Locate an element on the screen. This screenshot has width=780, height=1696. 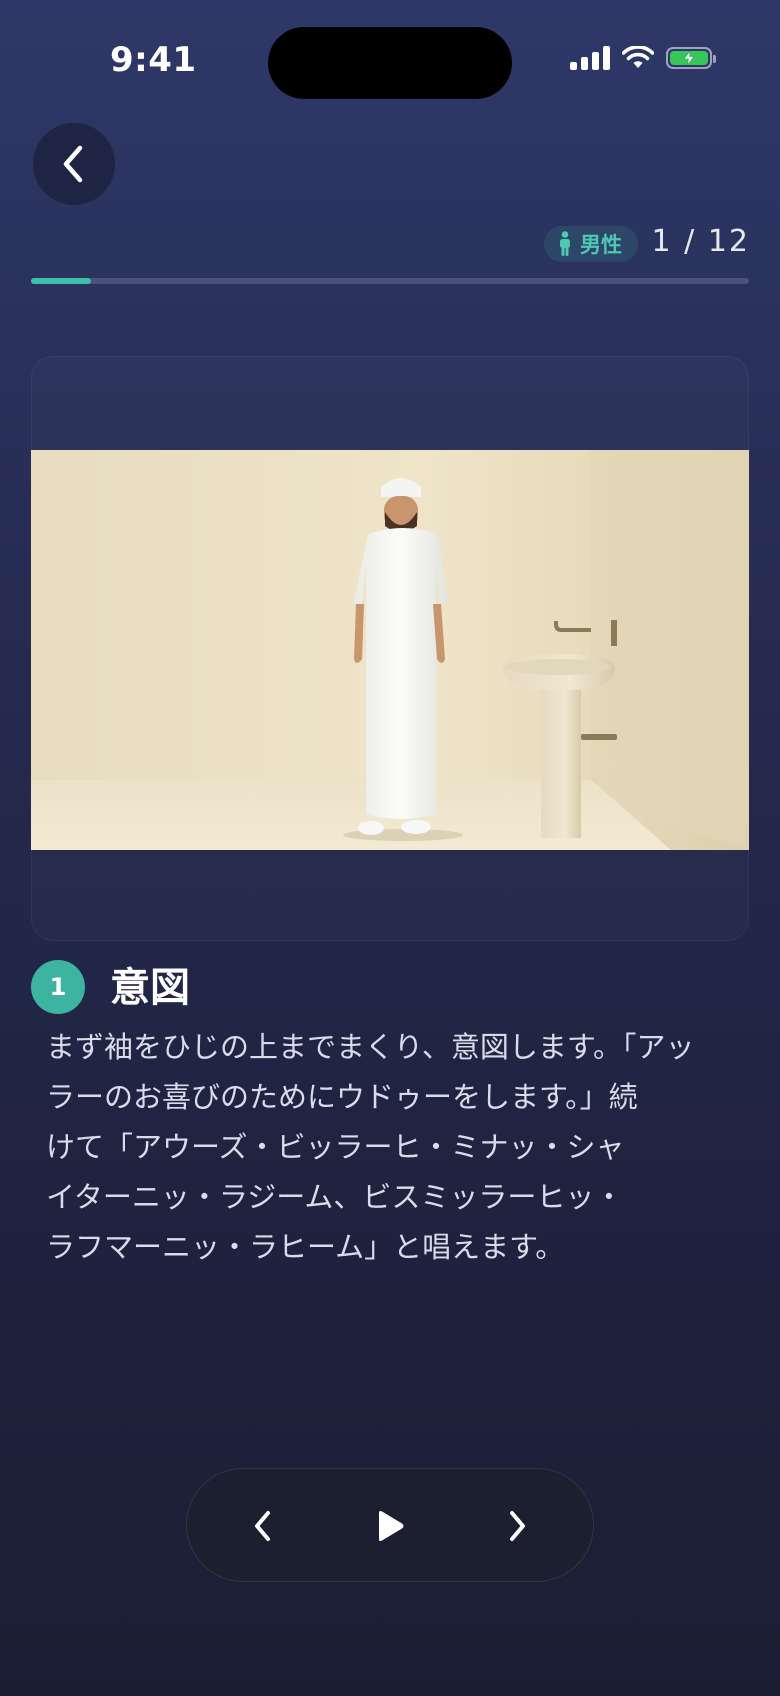
back-button is located at coordinates (74, 164).